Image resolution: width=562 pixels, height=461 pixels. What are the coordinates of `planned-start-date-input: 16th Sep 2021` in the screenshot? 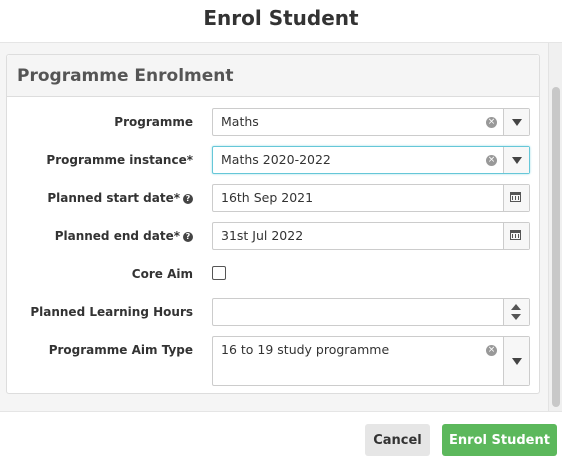 It's located at (371, 198).